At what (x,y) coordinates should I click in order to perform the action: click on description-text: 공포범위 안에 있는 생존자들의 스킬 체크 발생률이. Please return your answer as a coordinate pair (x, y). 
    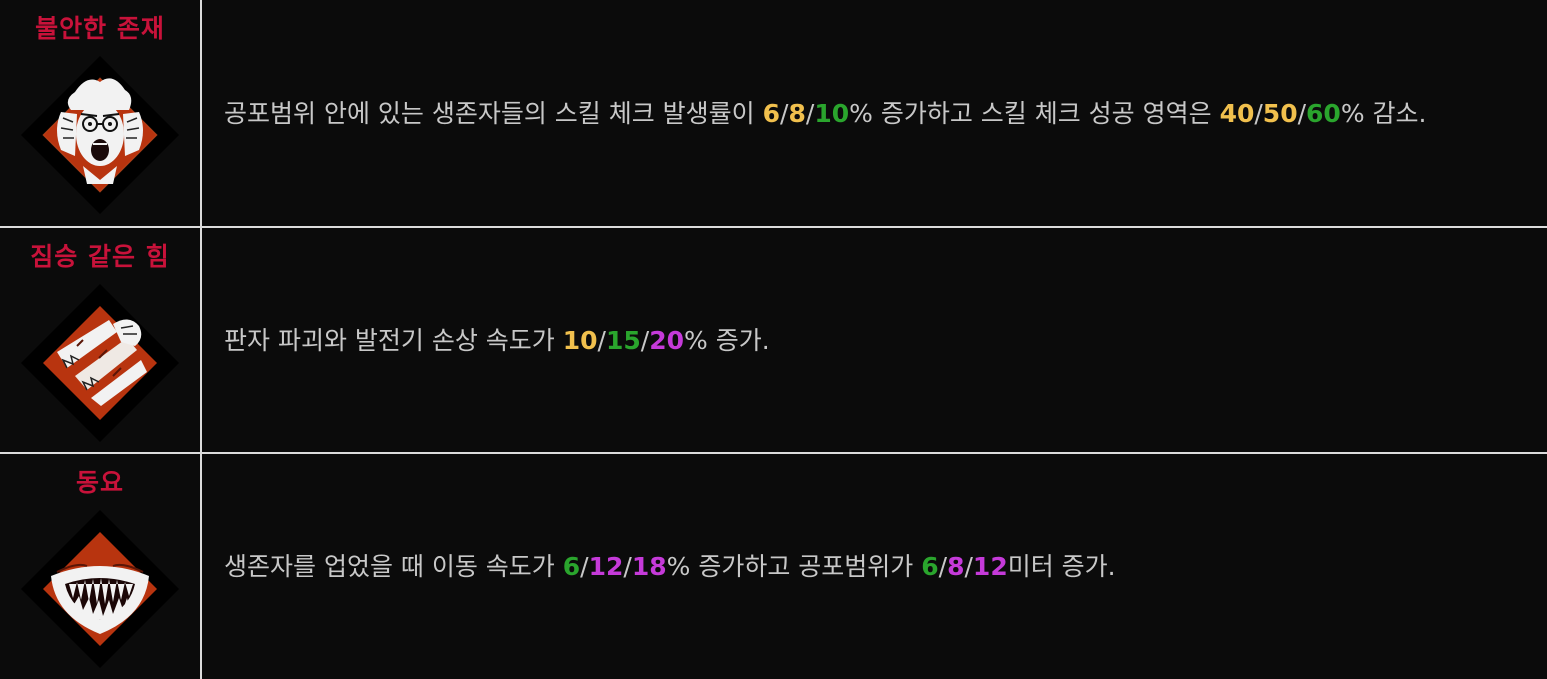
    Looking at the image, I should click on (493, 113).